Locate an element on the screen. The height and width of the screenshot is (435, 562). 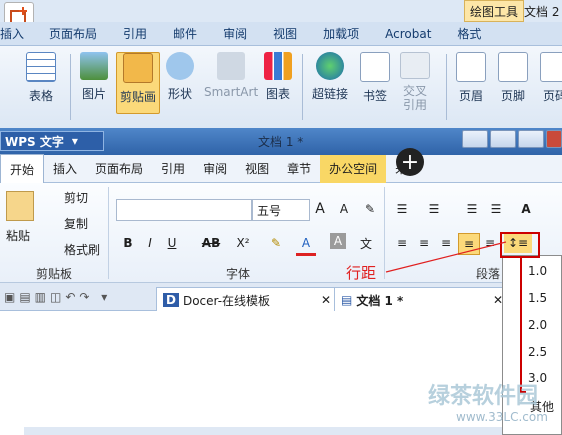
clear-format-icon: ✎ is located at coordinates (370, 209).